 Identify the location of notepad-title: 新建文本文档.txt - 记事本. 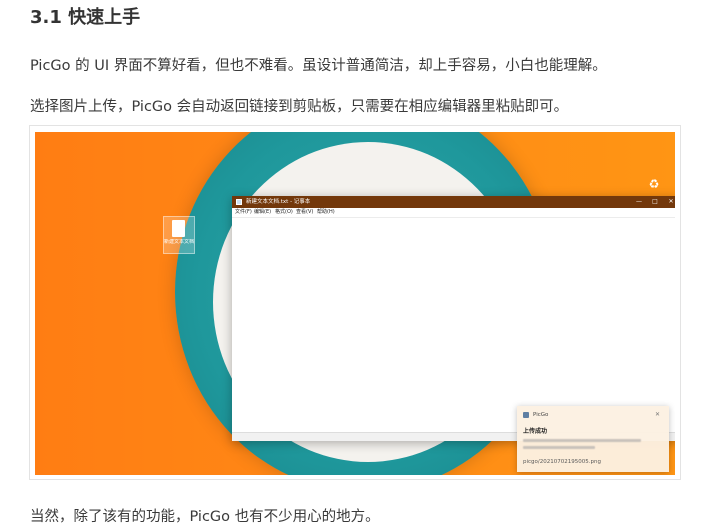
(278, 202).